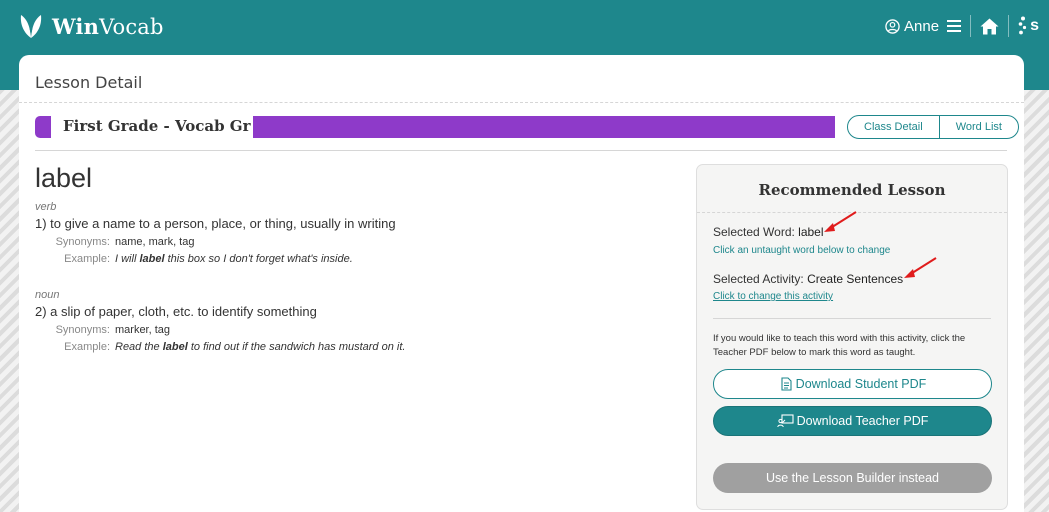  Describe the element at coordinates (773, 296) in the screenshot. I see `change-activity-link: Click to change this activity` at that location.